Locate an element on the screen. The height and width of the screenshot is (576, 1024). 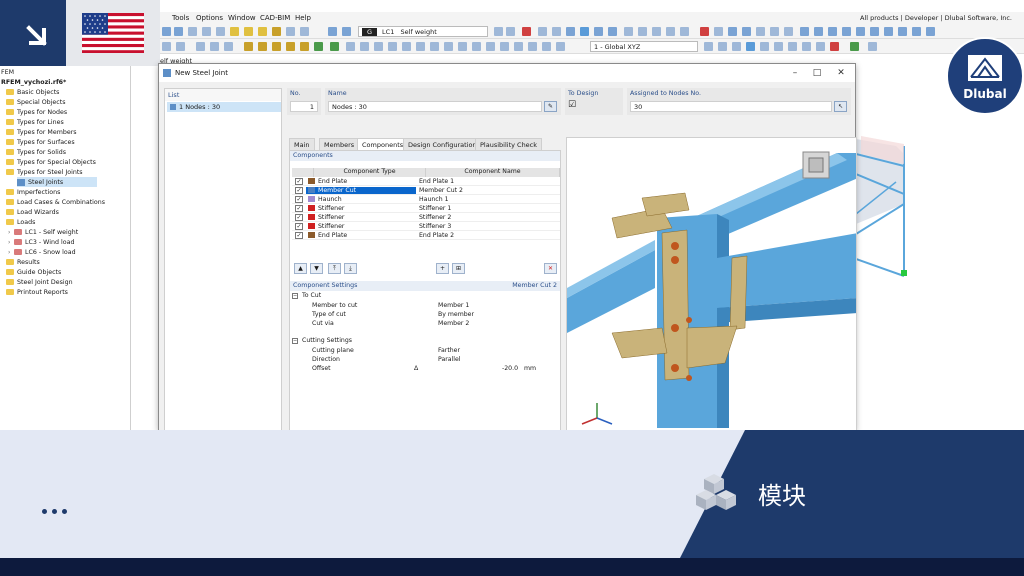
transparency-icon is located at coordinates (420, 46).